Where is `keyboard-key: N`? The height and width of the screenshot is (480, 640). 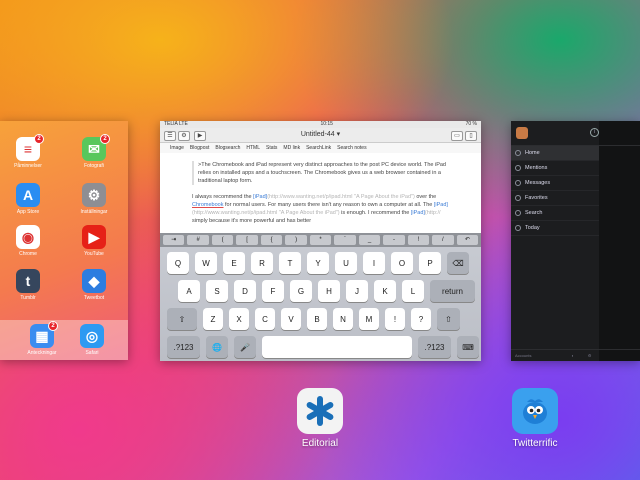 keyboard-key: N is located at coordinates (343, 319).